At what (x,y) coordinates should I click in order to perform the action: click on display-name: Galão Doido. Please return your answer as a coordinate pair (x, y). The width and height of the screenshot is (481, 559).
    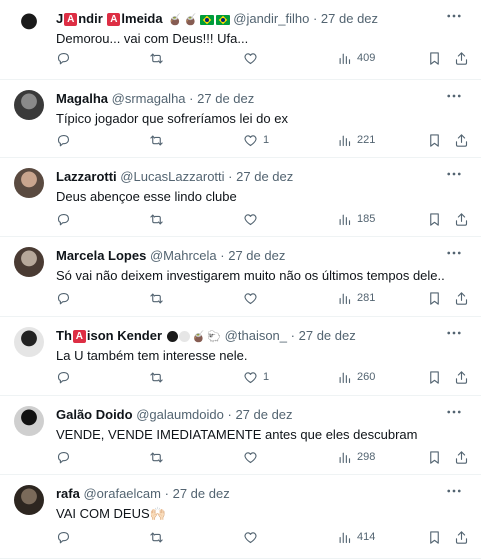
    Looking at the image, I should click on (94, 414).